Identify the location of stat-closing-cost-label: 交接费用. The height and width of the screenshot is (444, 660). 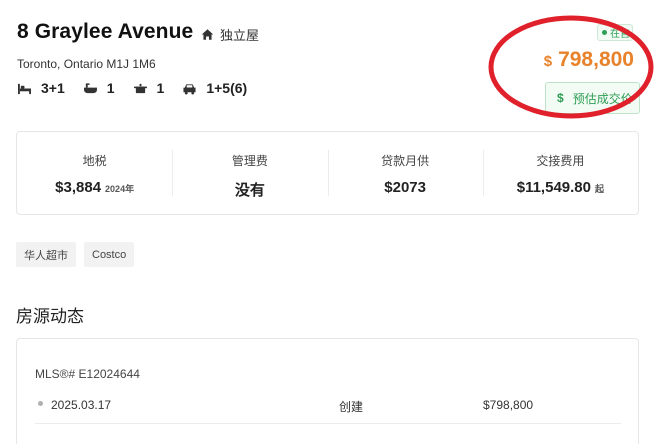
(560, 161).